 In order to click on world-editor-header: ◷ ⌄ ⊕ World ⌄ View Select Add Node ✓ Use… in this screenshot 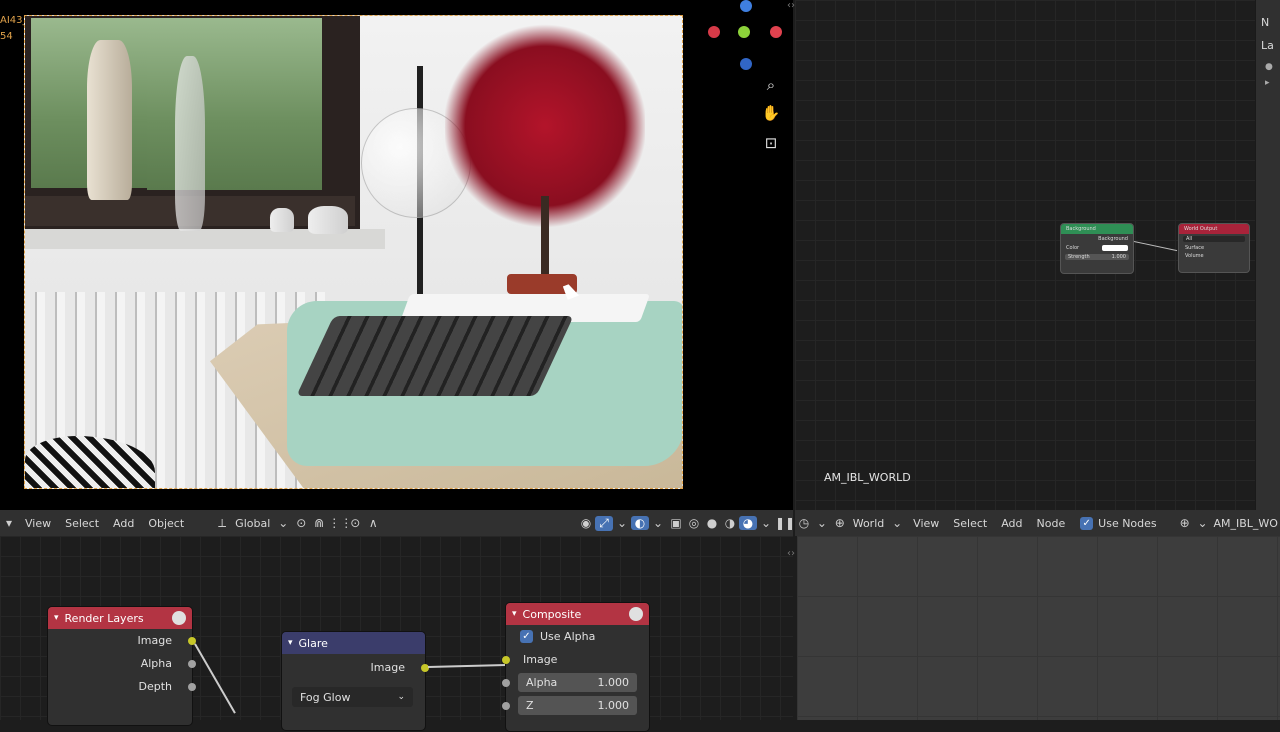, I will do `click(1037, 523)`.